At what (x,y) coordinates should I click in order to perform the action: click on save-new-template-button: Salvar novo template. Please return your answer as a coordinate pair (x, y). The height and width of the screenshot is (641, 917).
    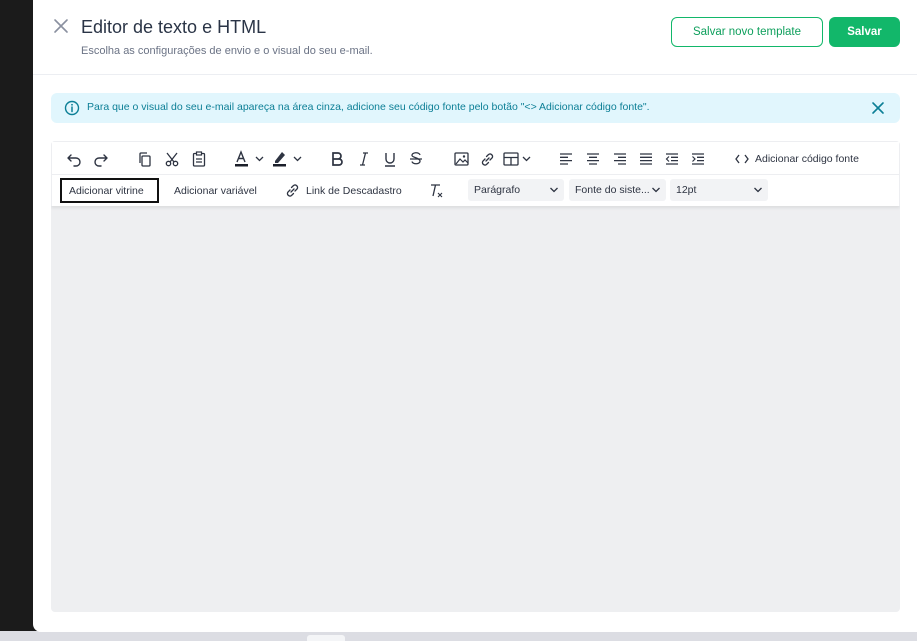
    Looking at the image, I should click on (747, 32).